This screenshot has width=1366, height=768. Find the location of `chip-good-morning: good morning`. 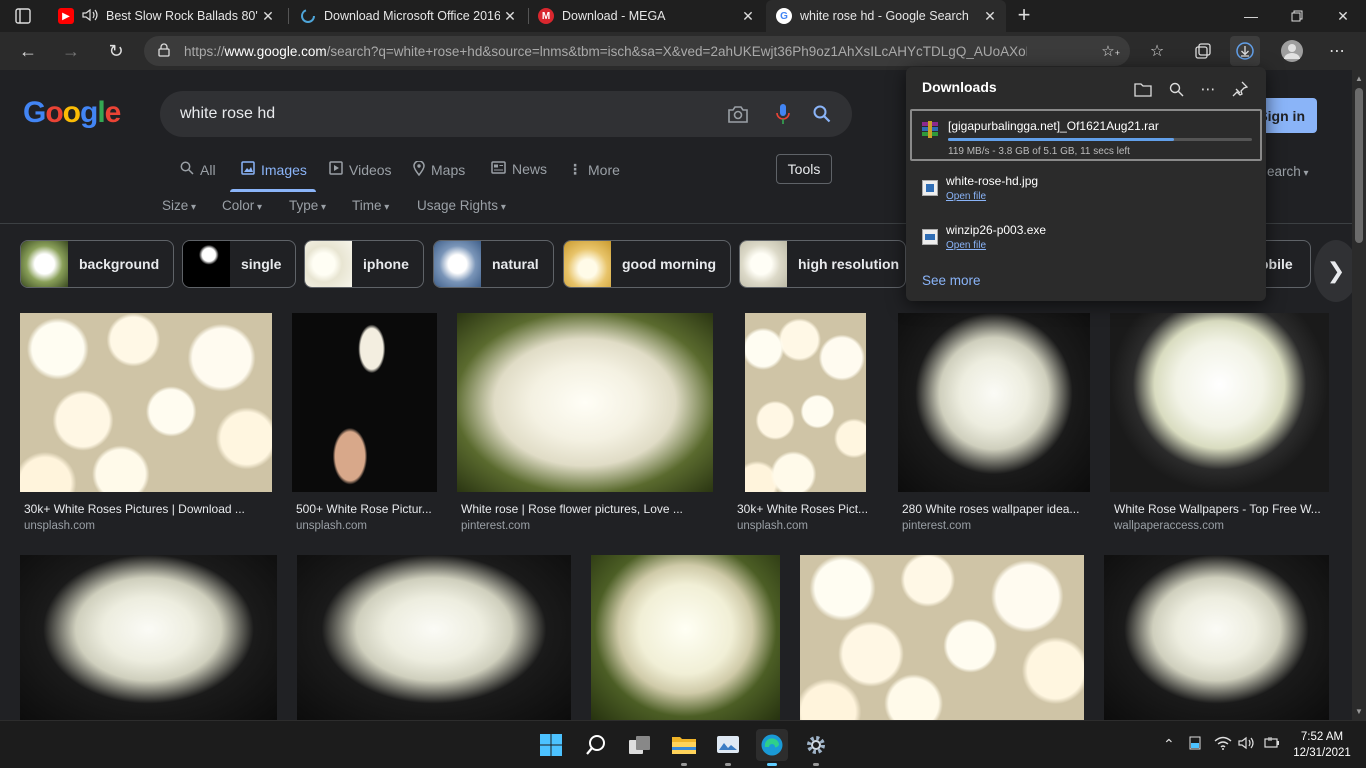

chip-good-morning: good morning is located at coordinates (647, 264).